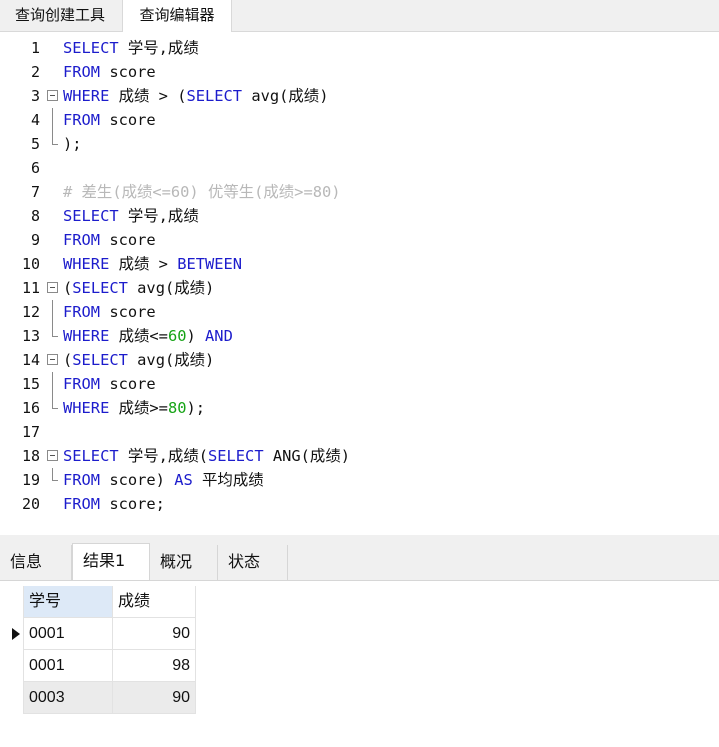 The width and height of the screenshot is (719, 747). I want to click on code-text: );, so click(72, 144).